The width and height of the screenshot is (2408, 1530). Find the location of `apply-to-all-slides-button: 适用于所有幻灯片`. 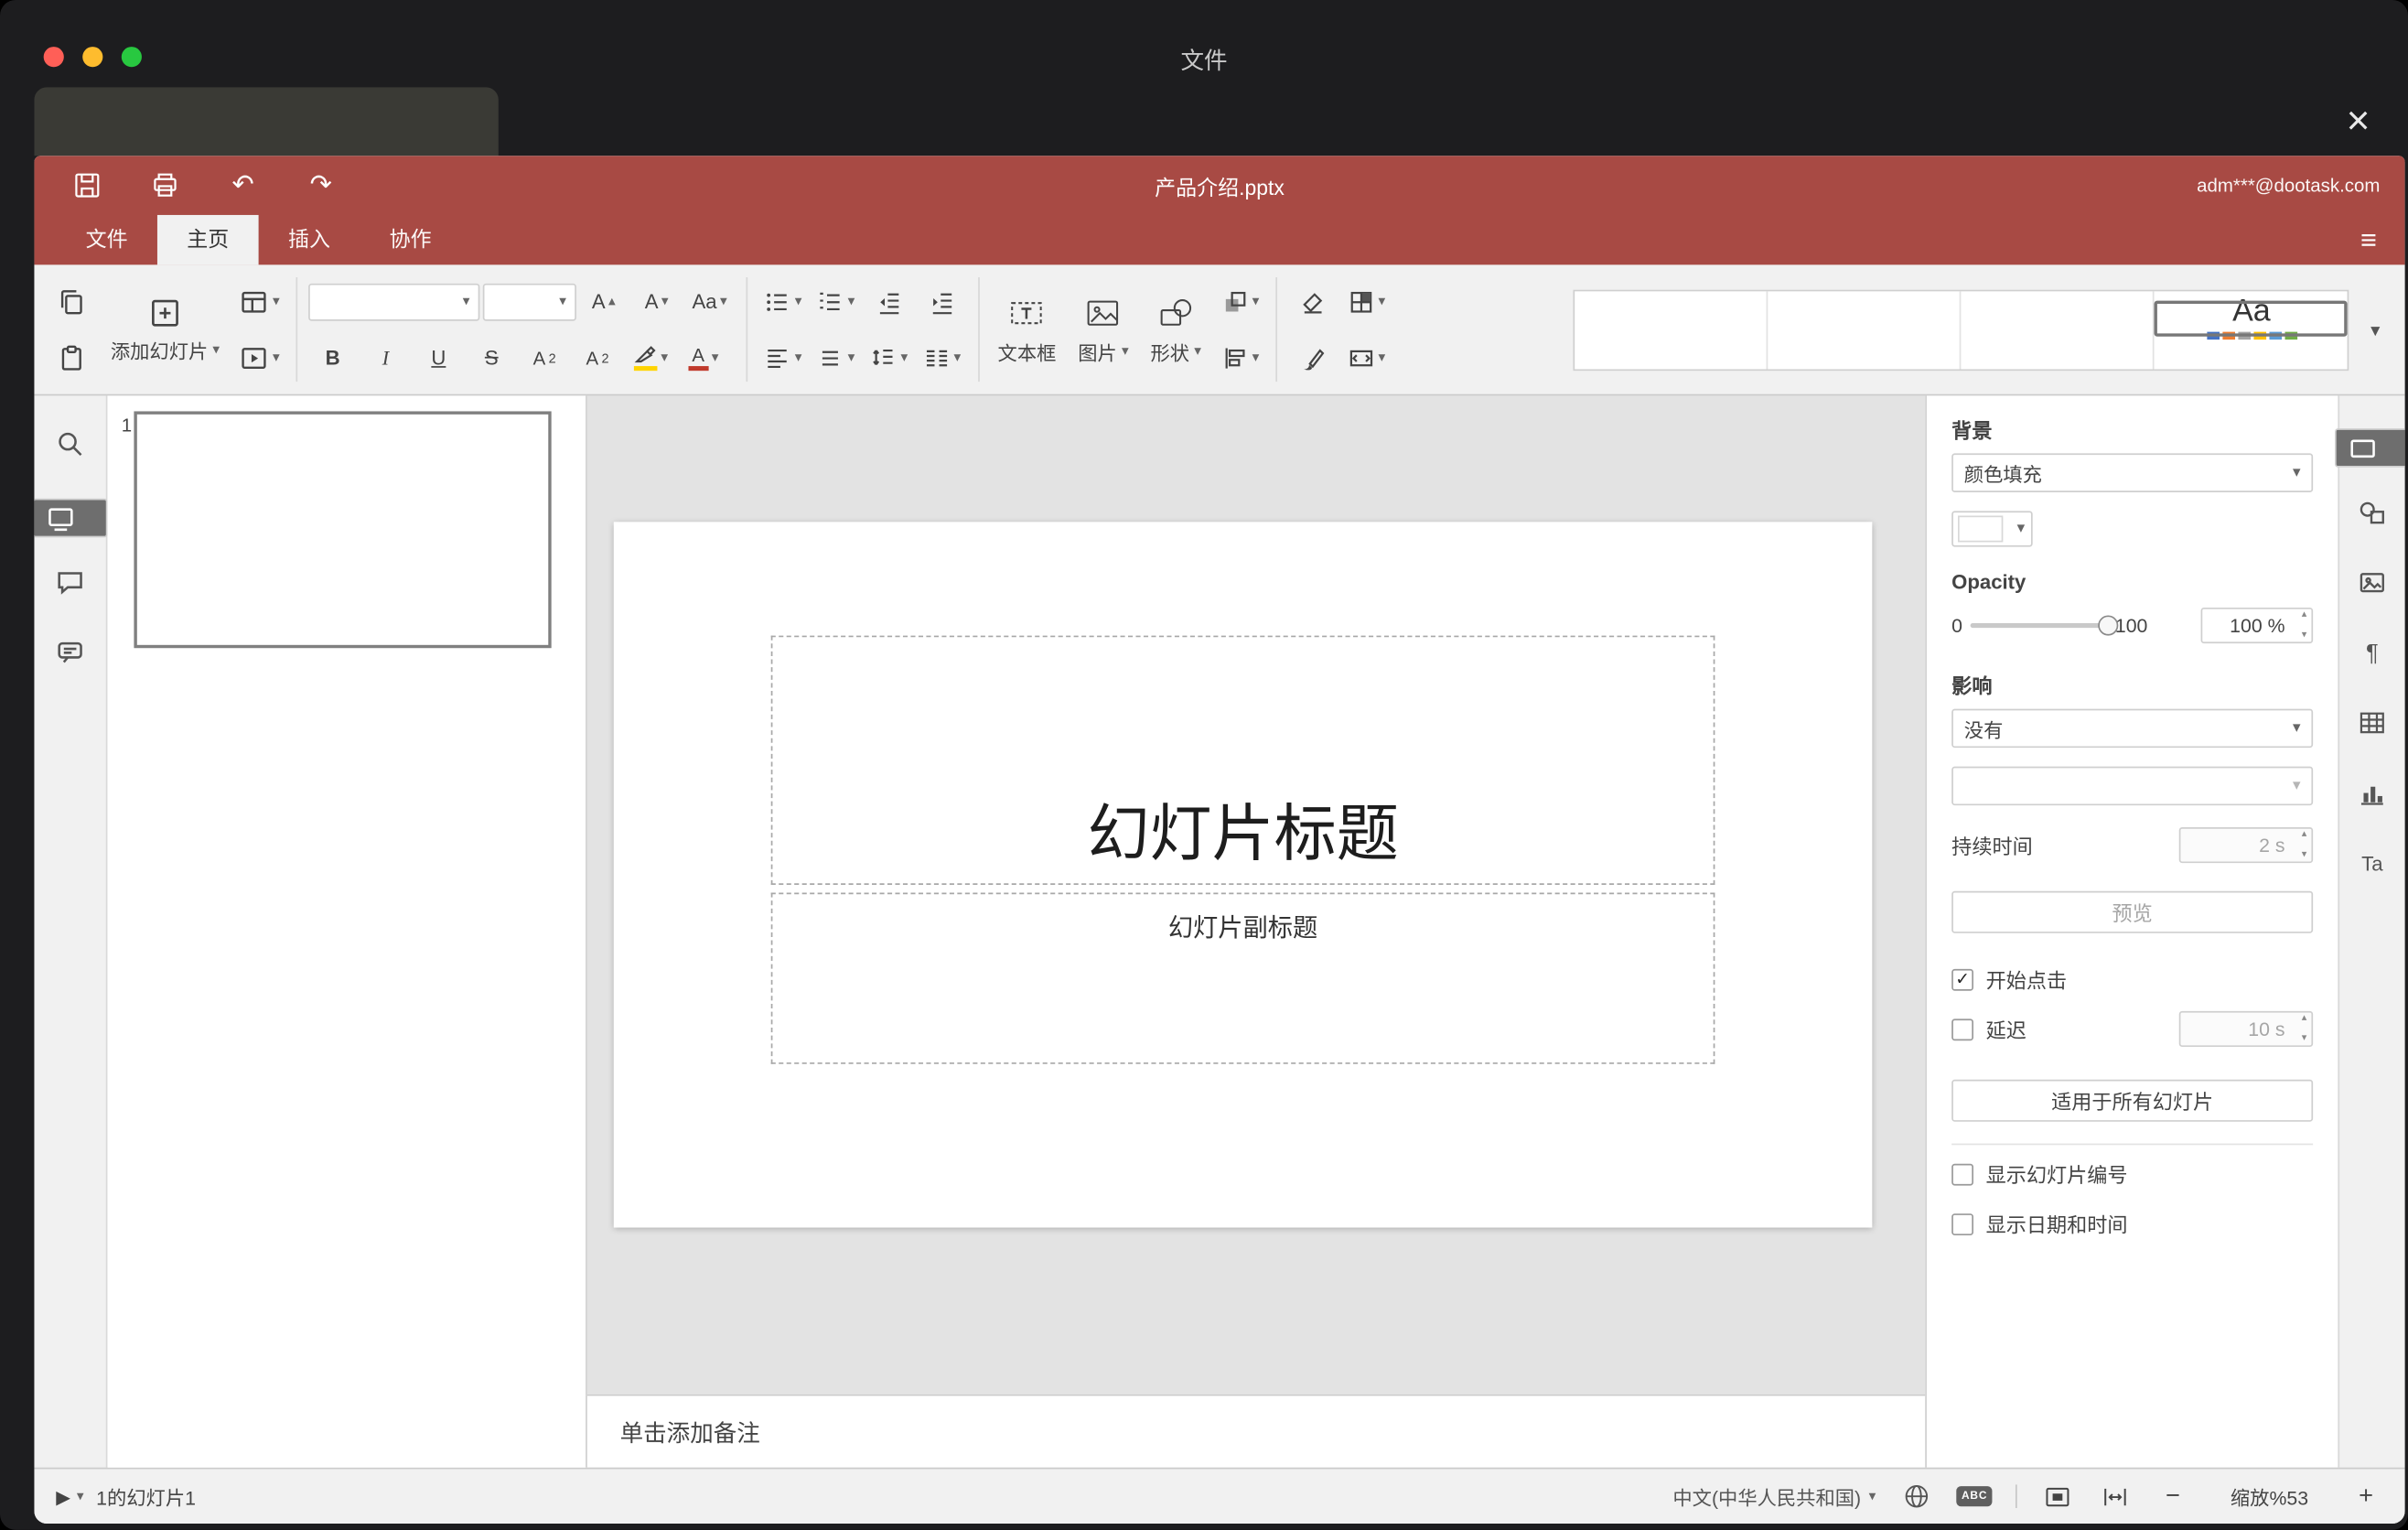

apply-to-all-slides-button: 适用于所有幻灯片 is located at coordinates (2132, 1100).